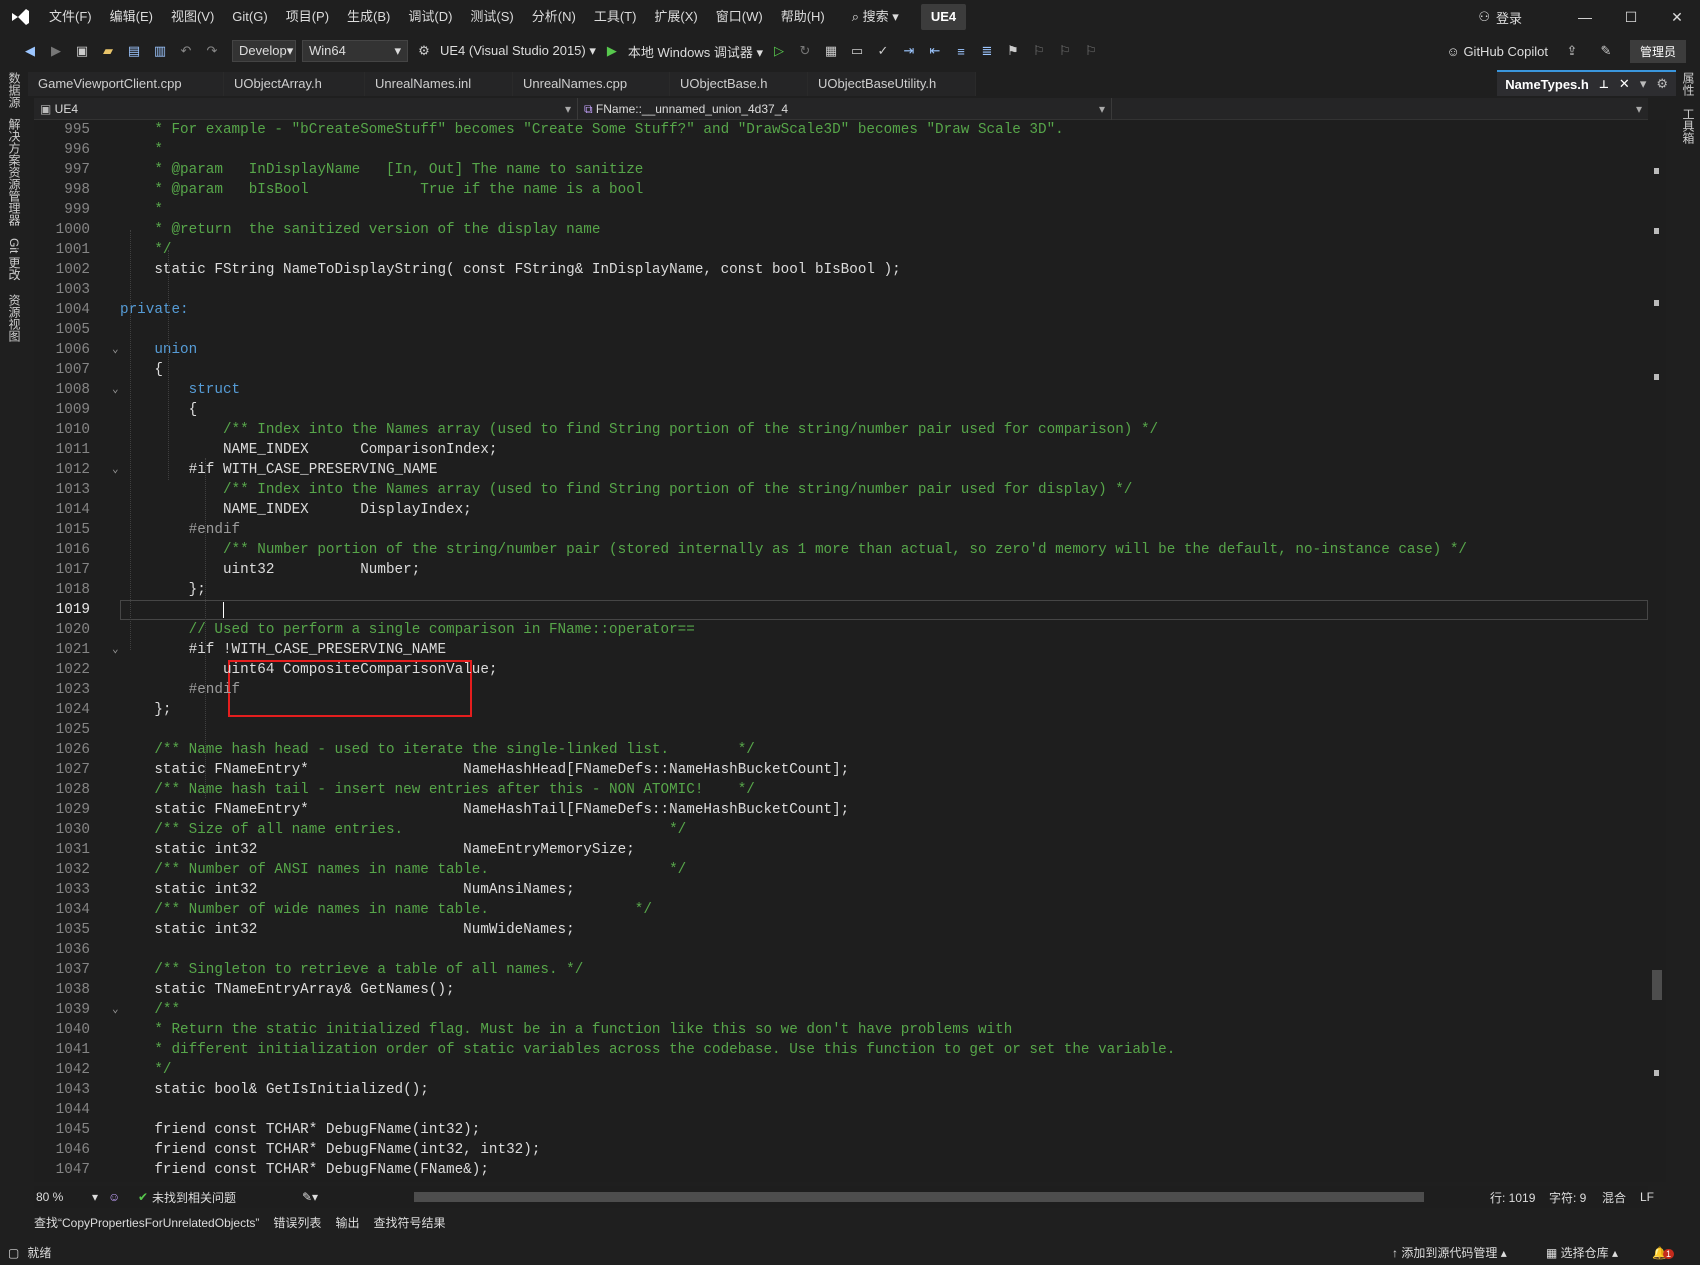 This screenshot has height=1265, width=1700. I want to click on close-button: ✕, so click(1677, 17).